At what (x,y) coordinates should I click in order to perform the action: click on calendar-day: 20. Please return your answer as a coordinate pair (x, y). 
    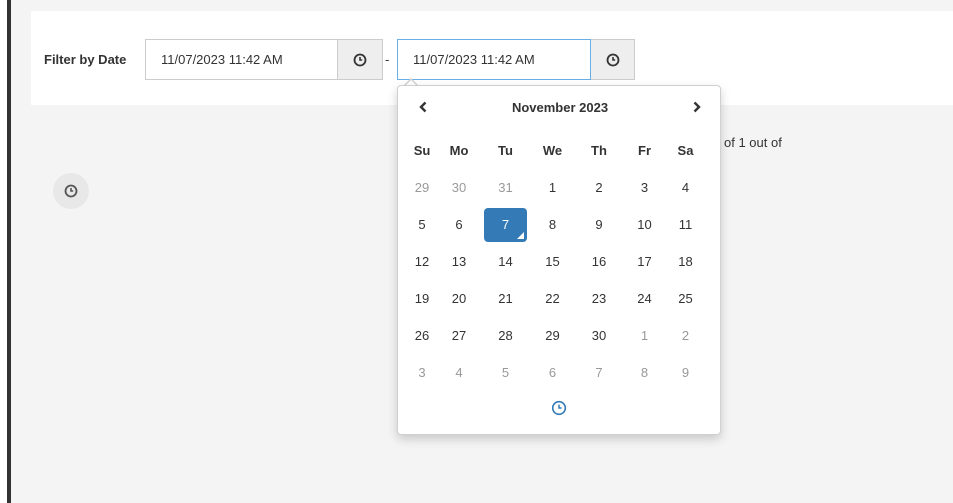
    Looking at the image, I should click on (459, 298).